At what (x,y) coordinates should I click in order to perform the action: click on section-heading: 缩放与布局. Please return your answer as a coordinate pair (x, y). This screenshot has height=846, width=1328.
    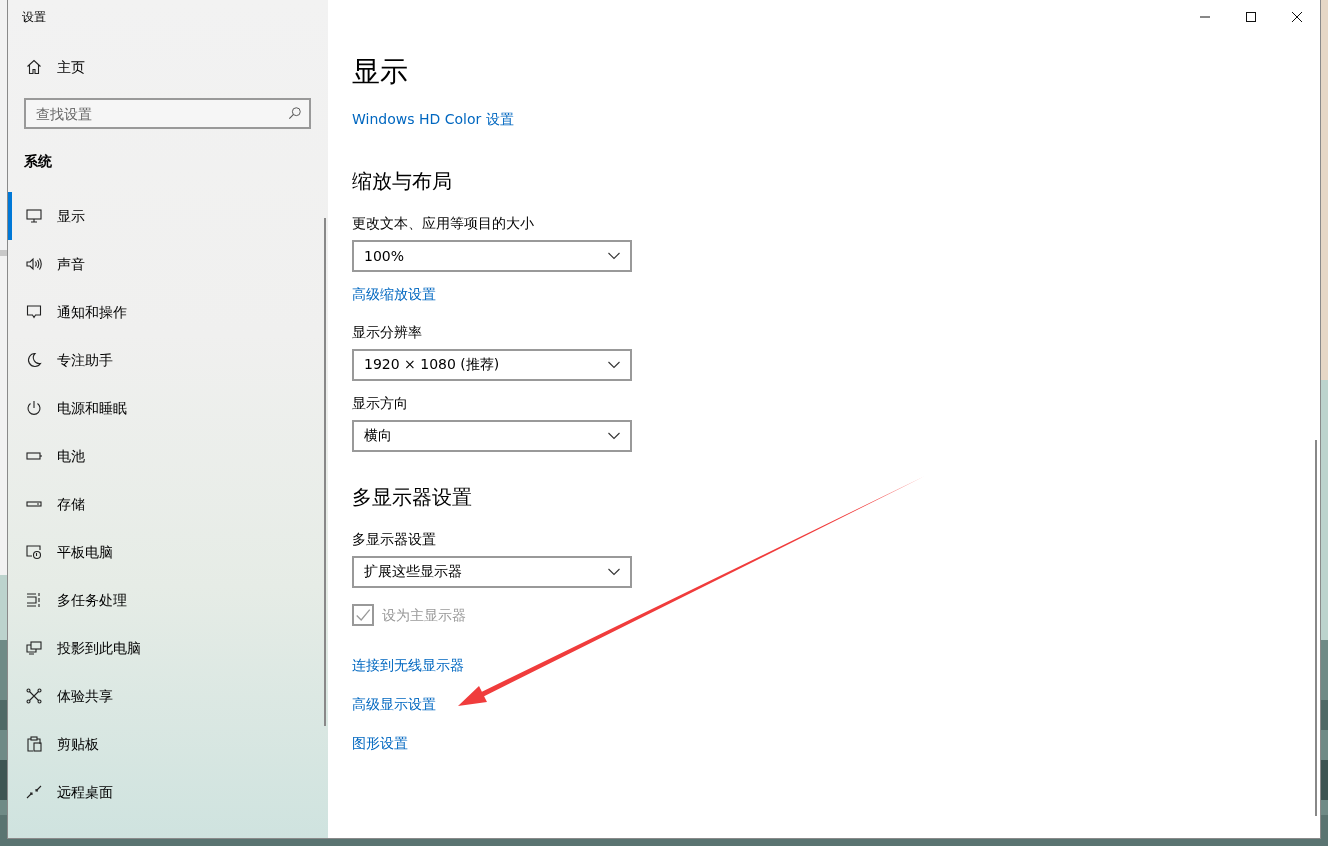
    Looking at the image, I should click on (402, 181).